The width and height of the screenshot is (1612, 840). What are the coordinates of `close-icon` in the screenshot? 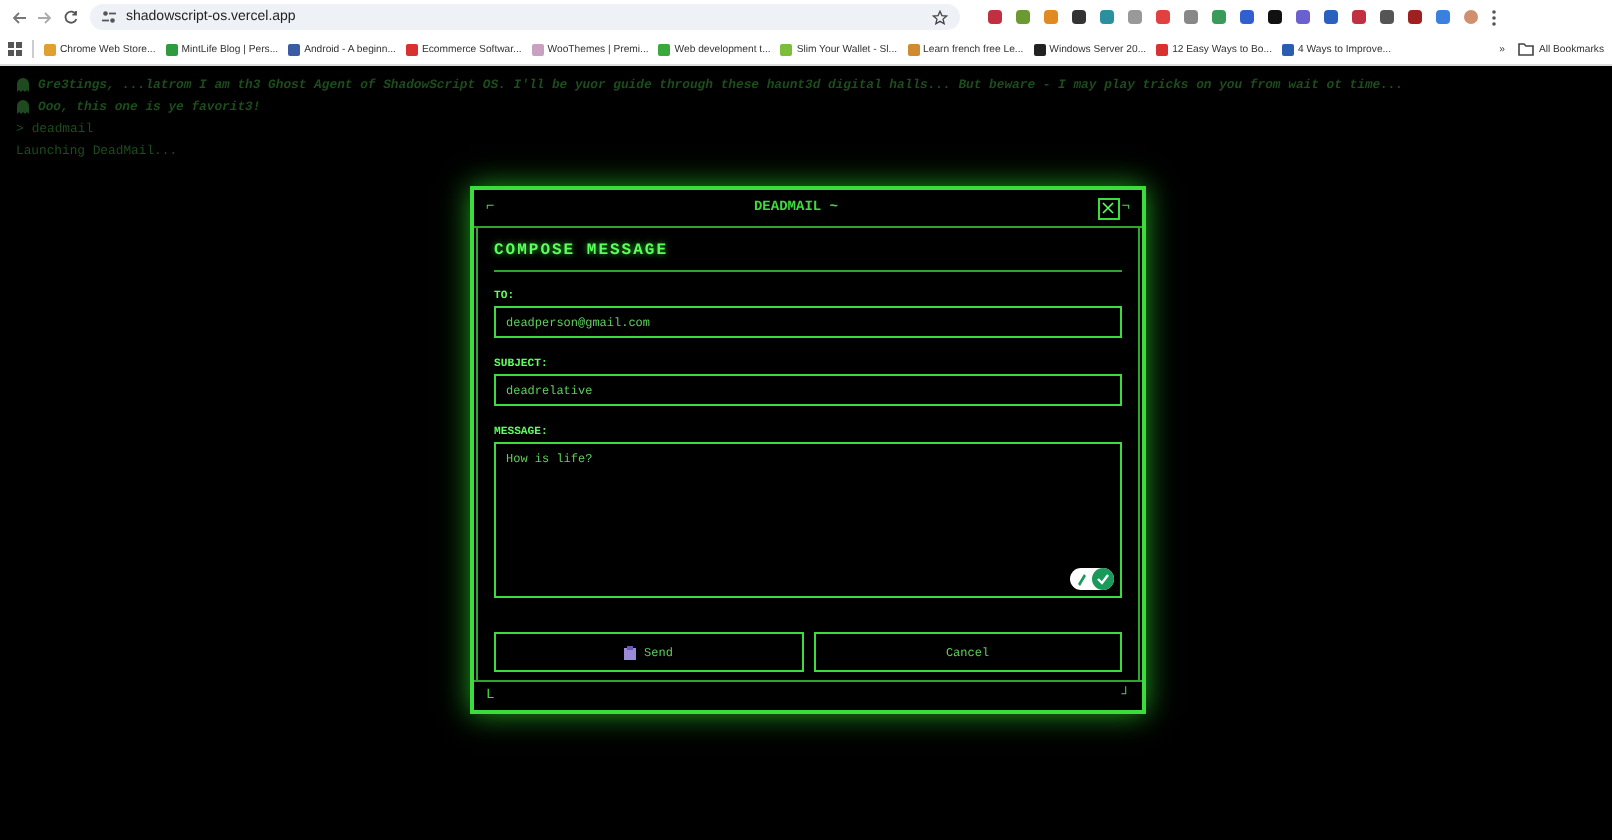 It's located at (1108, 208).